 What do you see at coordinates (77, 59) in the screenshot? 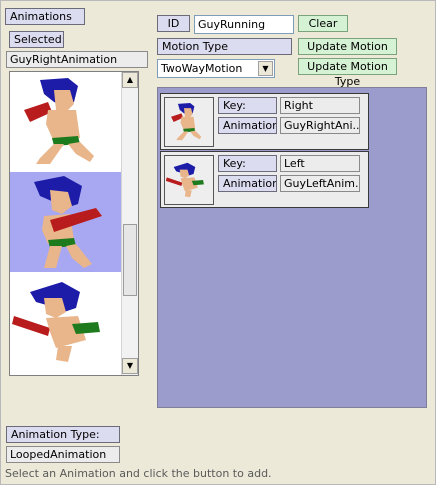
I see `selected-animation-value: GuyRightAnimation` at bounding box center [77, 59].